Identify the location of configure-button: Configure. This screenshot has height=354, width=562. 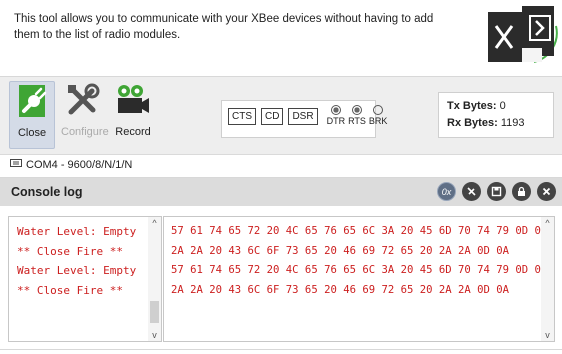
(85, 114).